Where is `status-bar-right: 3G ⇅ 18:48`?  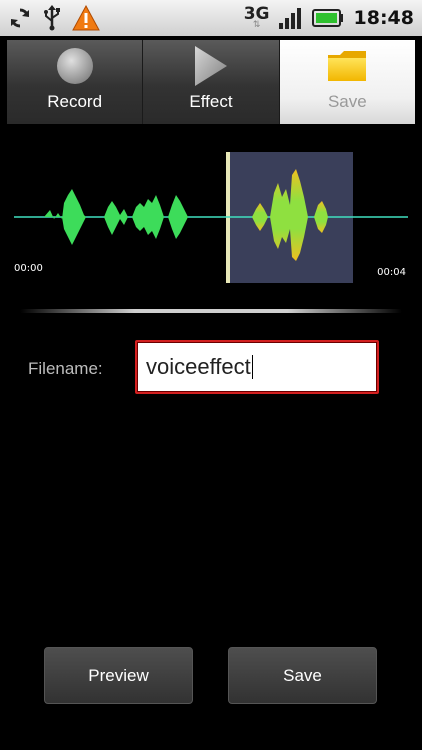
status-bar-right: 3G ⇅ 18:48 is located at coordinates (328, 16).